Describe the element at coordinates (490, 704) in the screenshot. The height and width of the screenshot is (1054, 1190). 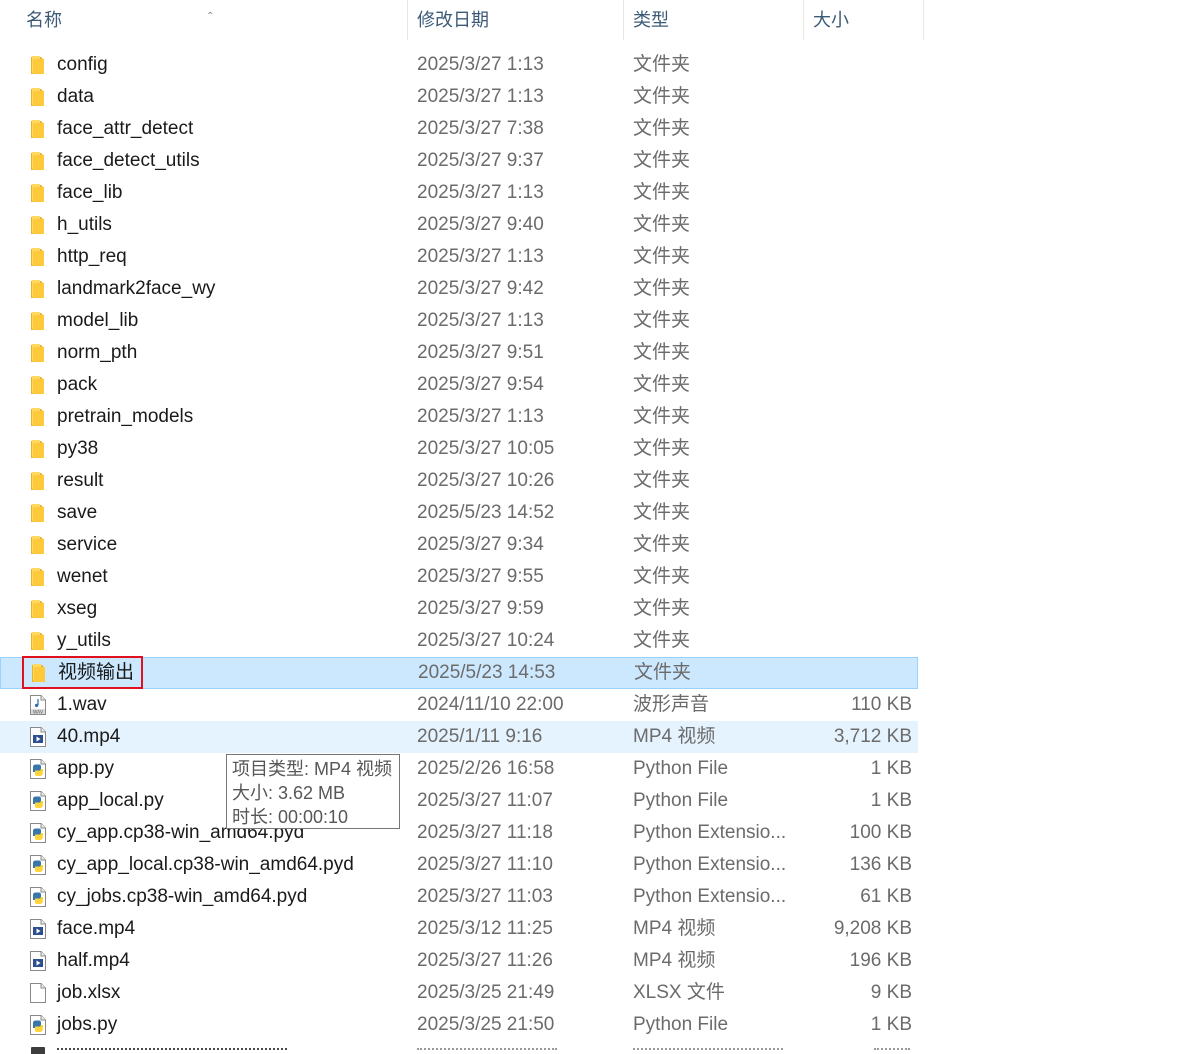
I see `date-modified: 2024/11/10 22:00` at that location.